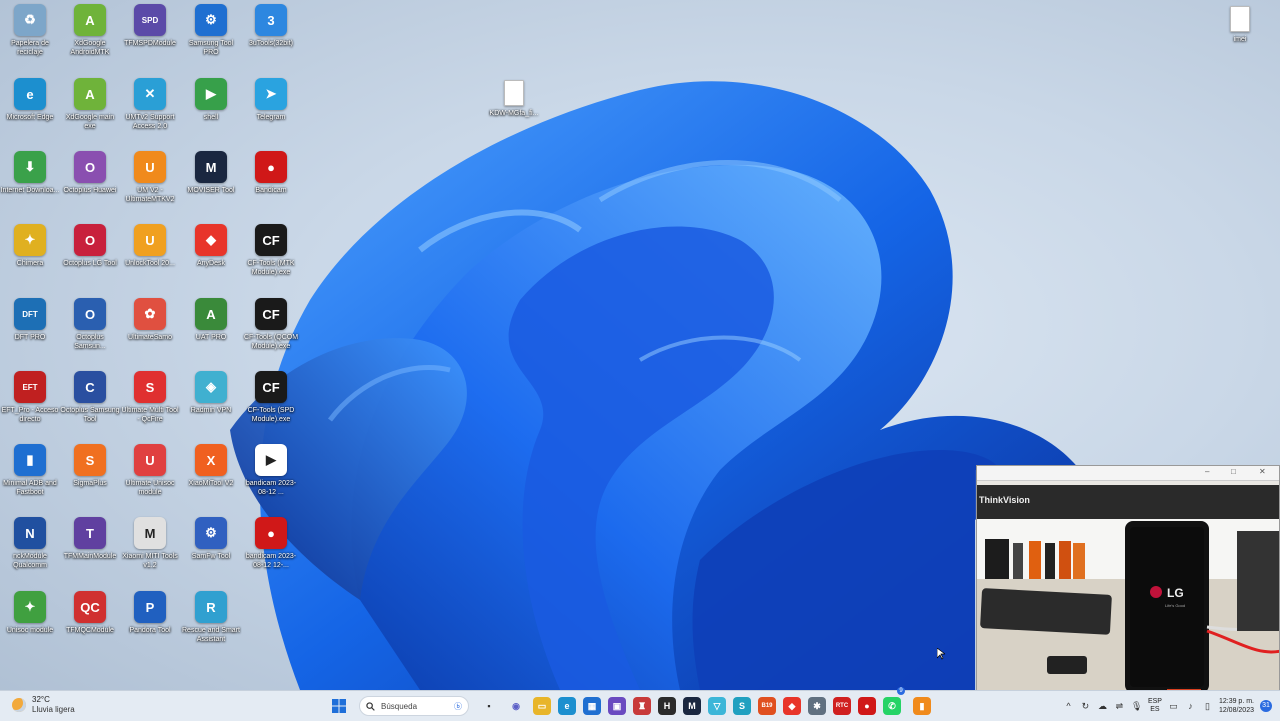  I want to click on desktop-icon: M Xiaomi MITI Tools v1.2, so click(150, 543).